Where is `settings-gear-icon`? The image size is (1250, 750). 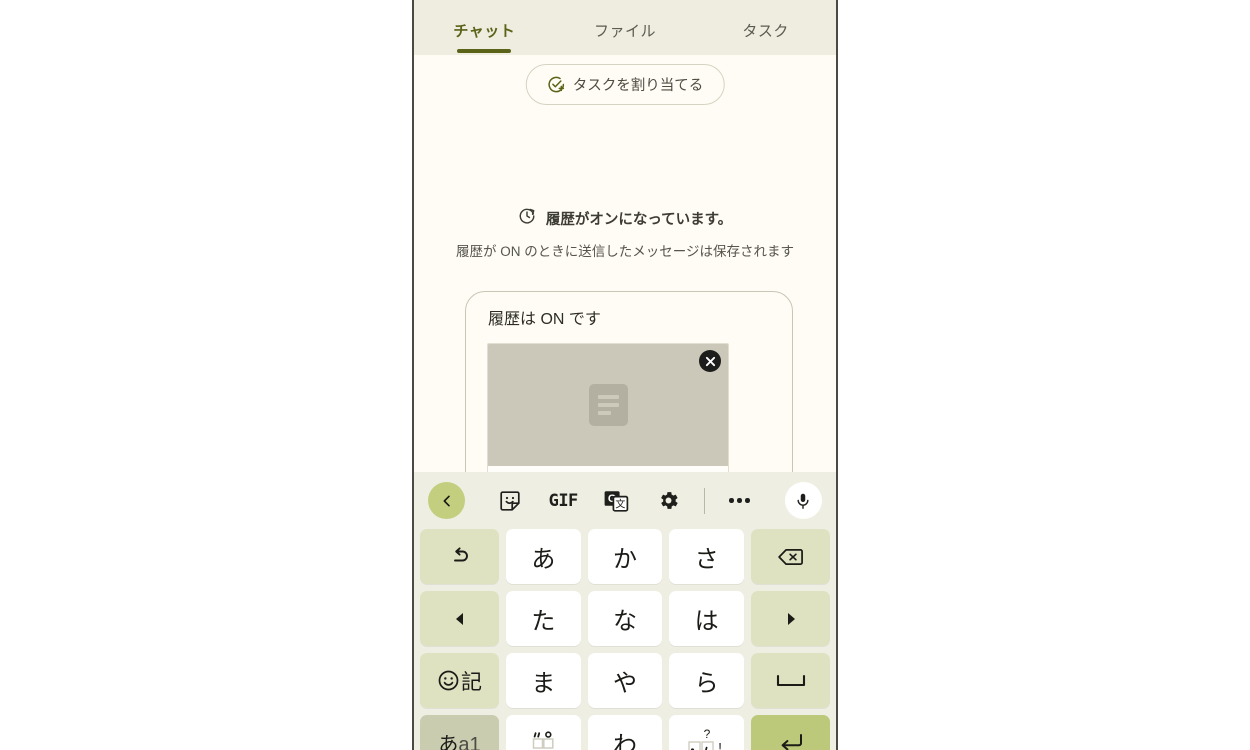
settings-gear-icon is located at coordinates (669, 500).